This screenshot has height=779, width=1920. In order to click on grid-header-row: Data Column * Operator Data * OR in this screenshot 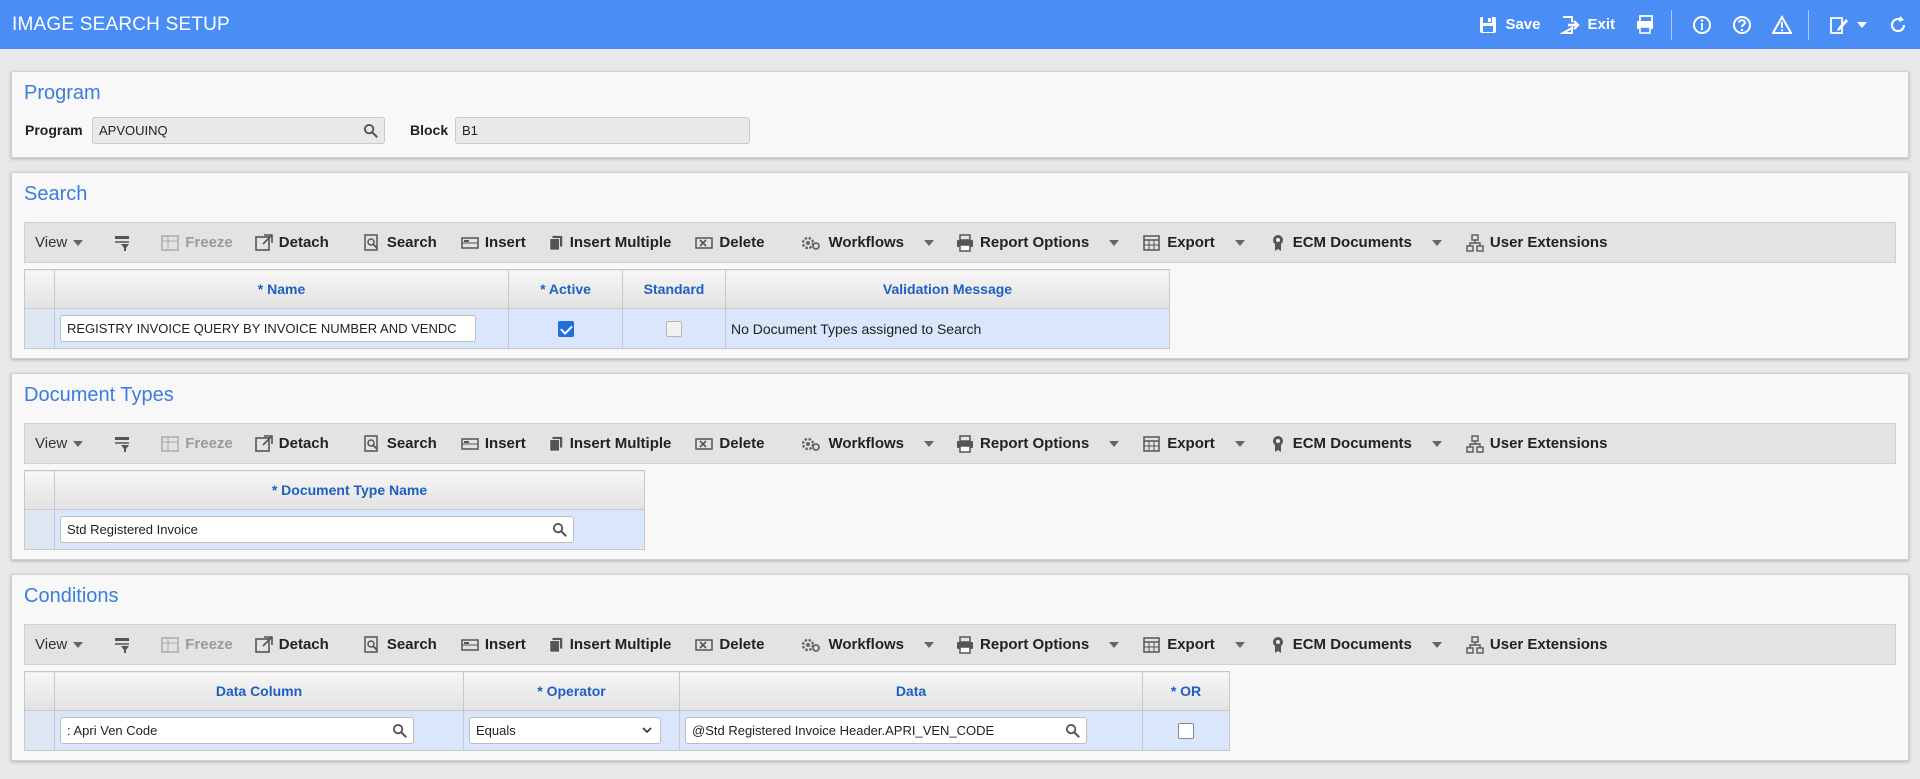, I will do `click(627, 691)`.